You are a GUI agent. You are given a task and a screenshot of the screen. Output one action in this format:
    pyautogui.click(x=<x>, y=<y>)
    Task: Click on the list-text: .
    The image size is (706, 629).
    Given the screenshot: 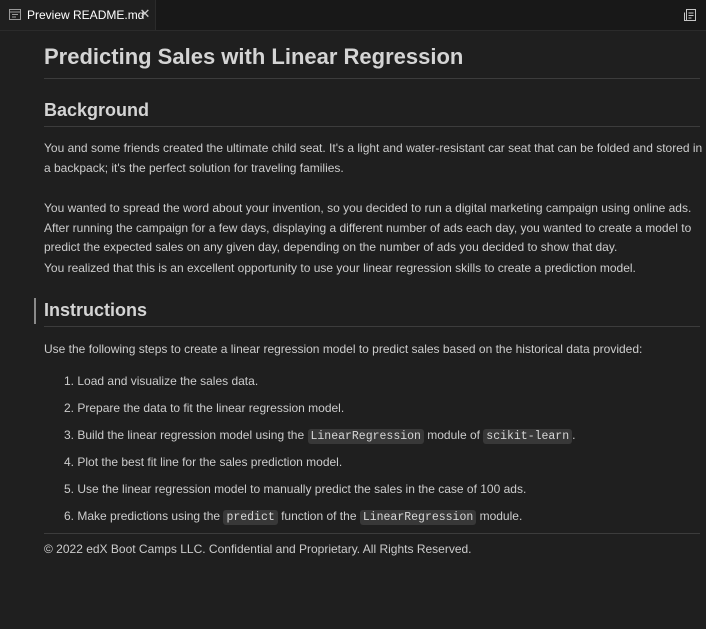 What is the action you would take?
    pyautogui.click(x=574, y=435)
    